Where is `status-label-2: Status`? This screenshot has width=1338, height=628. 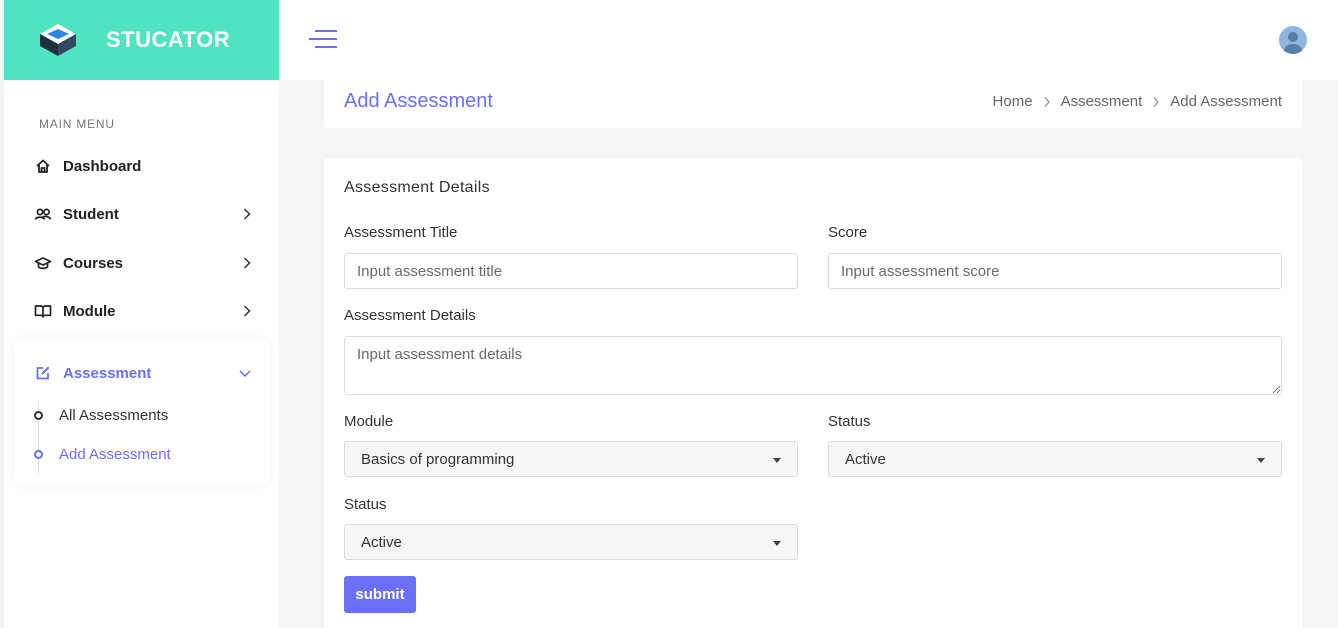 status-label-2: Status is located at coordinates (365, 504).